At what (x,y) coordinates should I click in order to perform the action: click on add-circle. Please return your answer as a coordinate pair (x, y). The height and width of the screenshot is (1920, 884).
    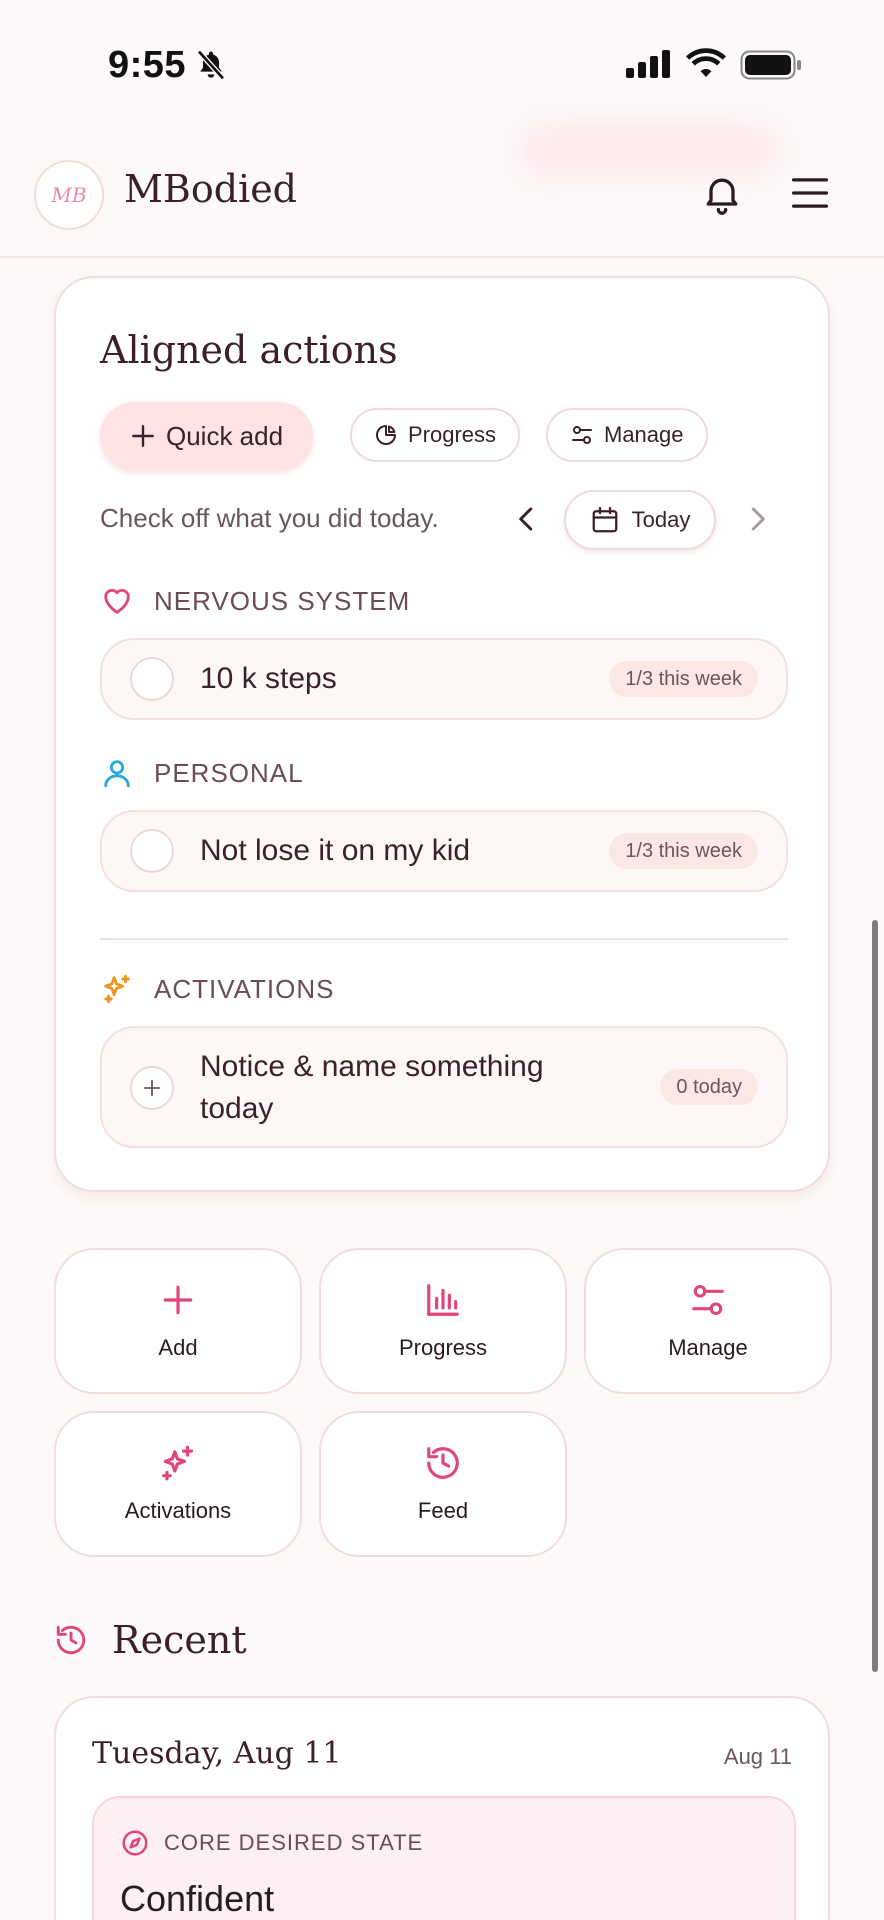
    Looking at the image, I should click on (152, 1088).